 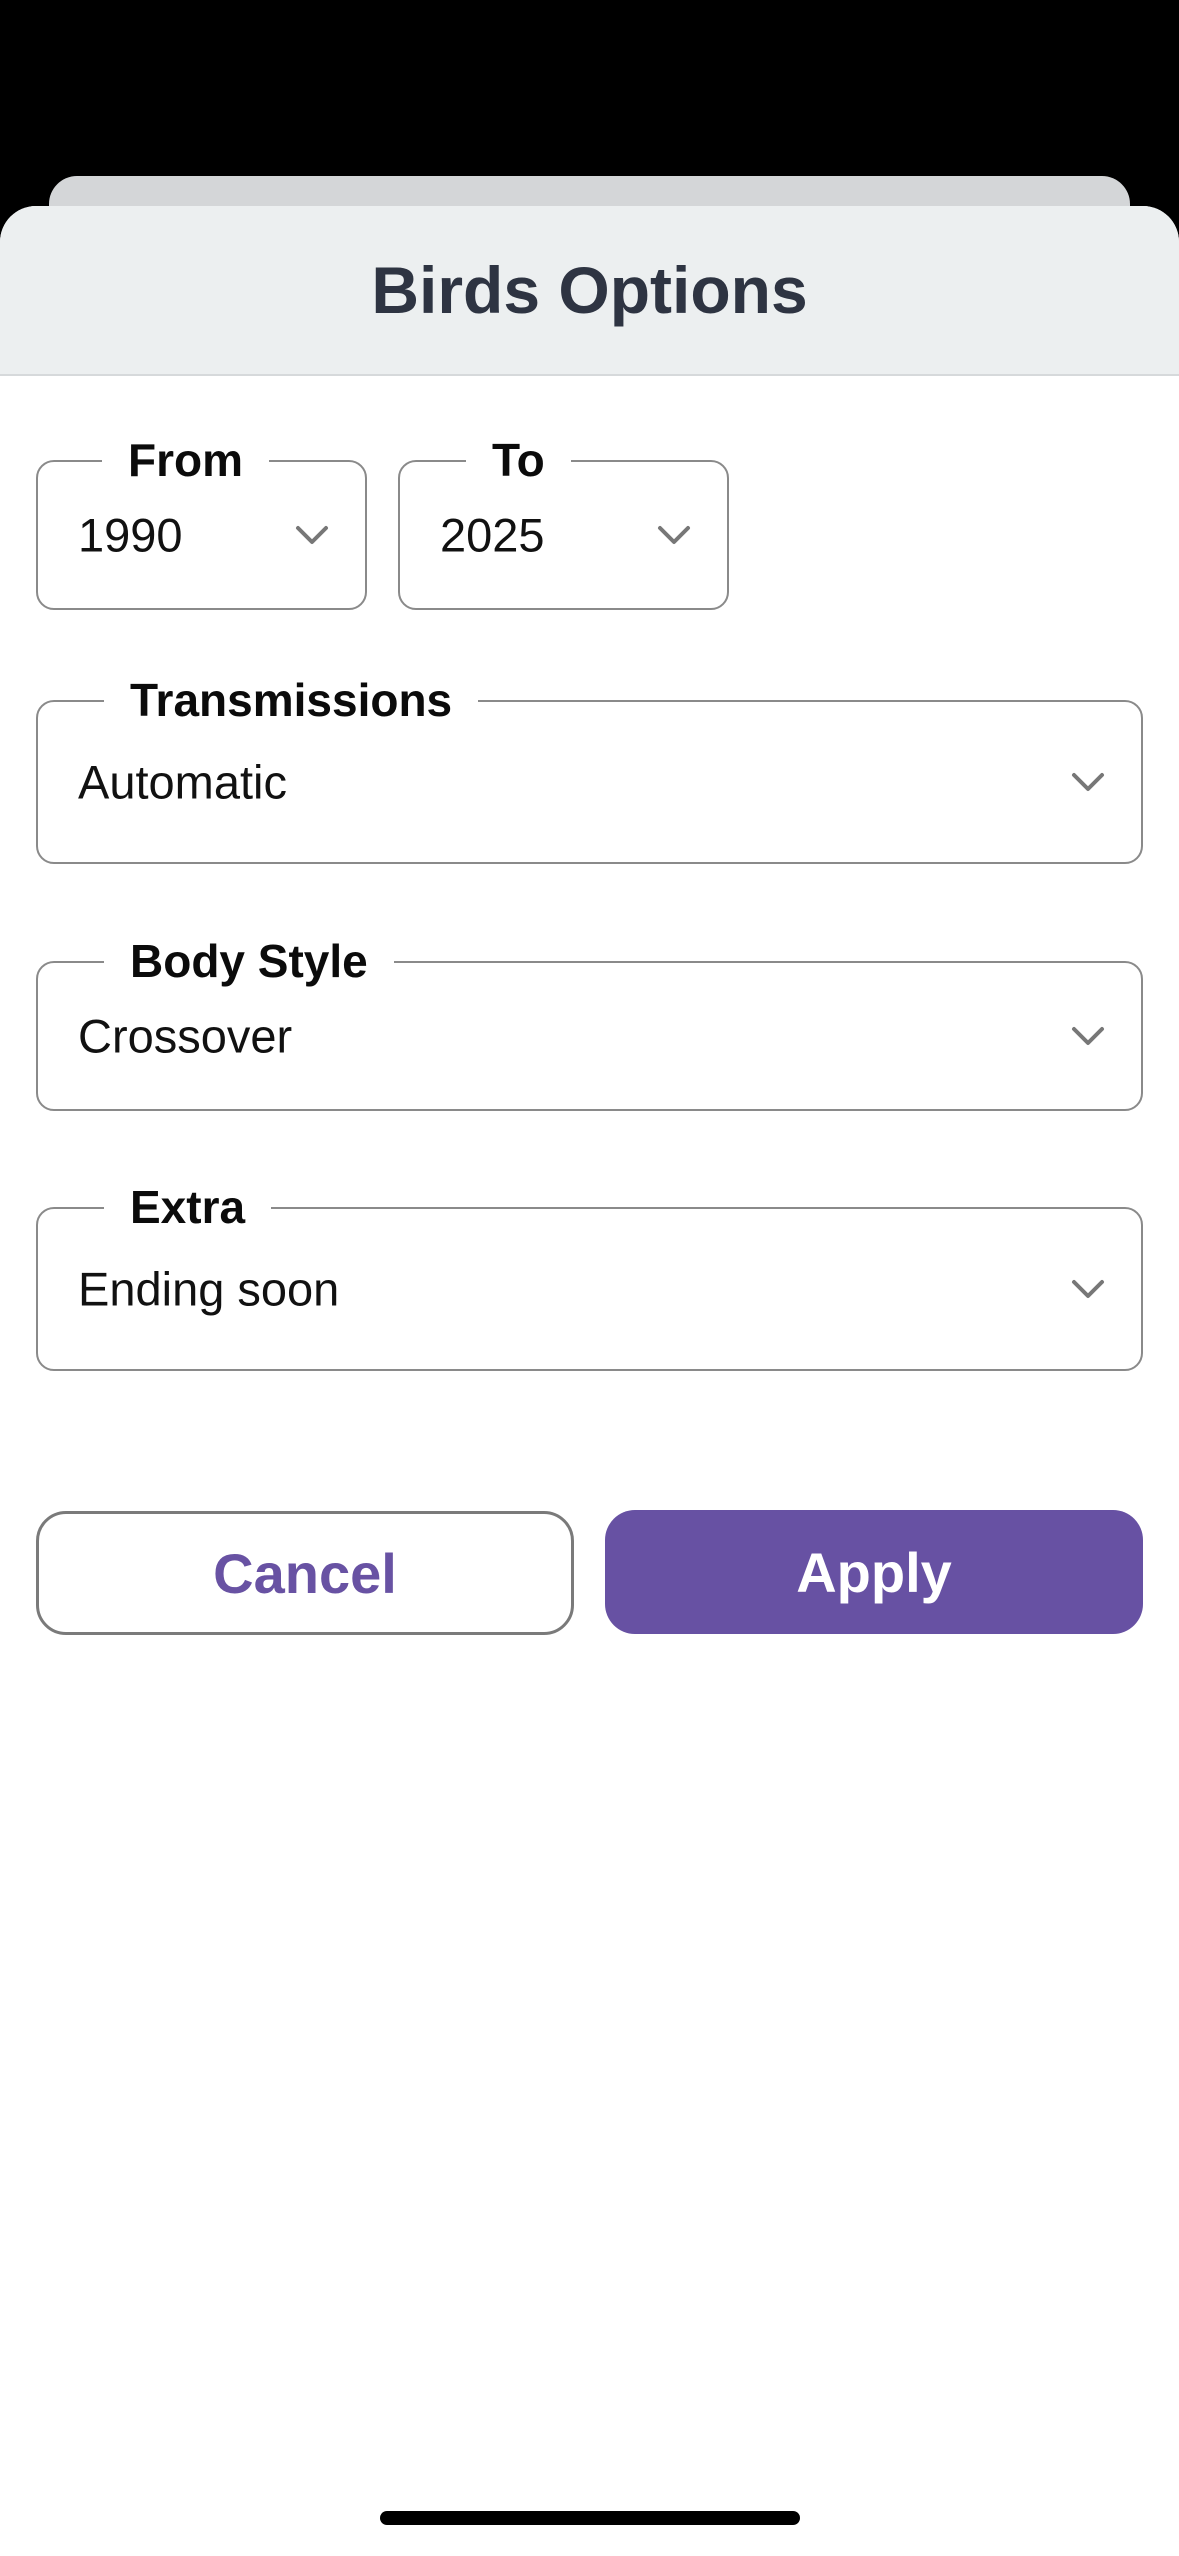 I want to click on to-label: To, so click(x=518, y=460).